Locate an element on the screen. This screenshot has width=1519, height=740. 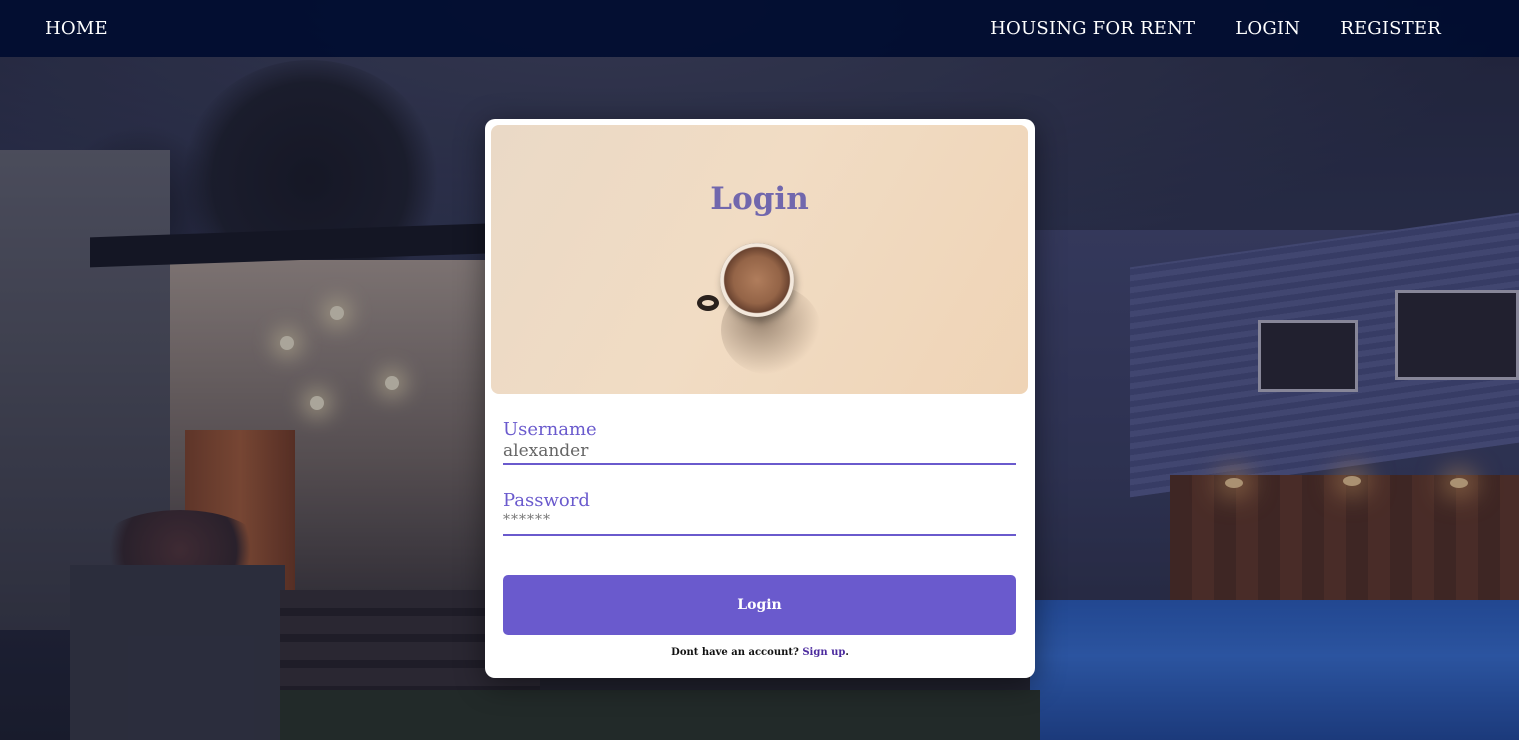
password-field-group: Password is located at coordinates (759, 513).